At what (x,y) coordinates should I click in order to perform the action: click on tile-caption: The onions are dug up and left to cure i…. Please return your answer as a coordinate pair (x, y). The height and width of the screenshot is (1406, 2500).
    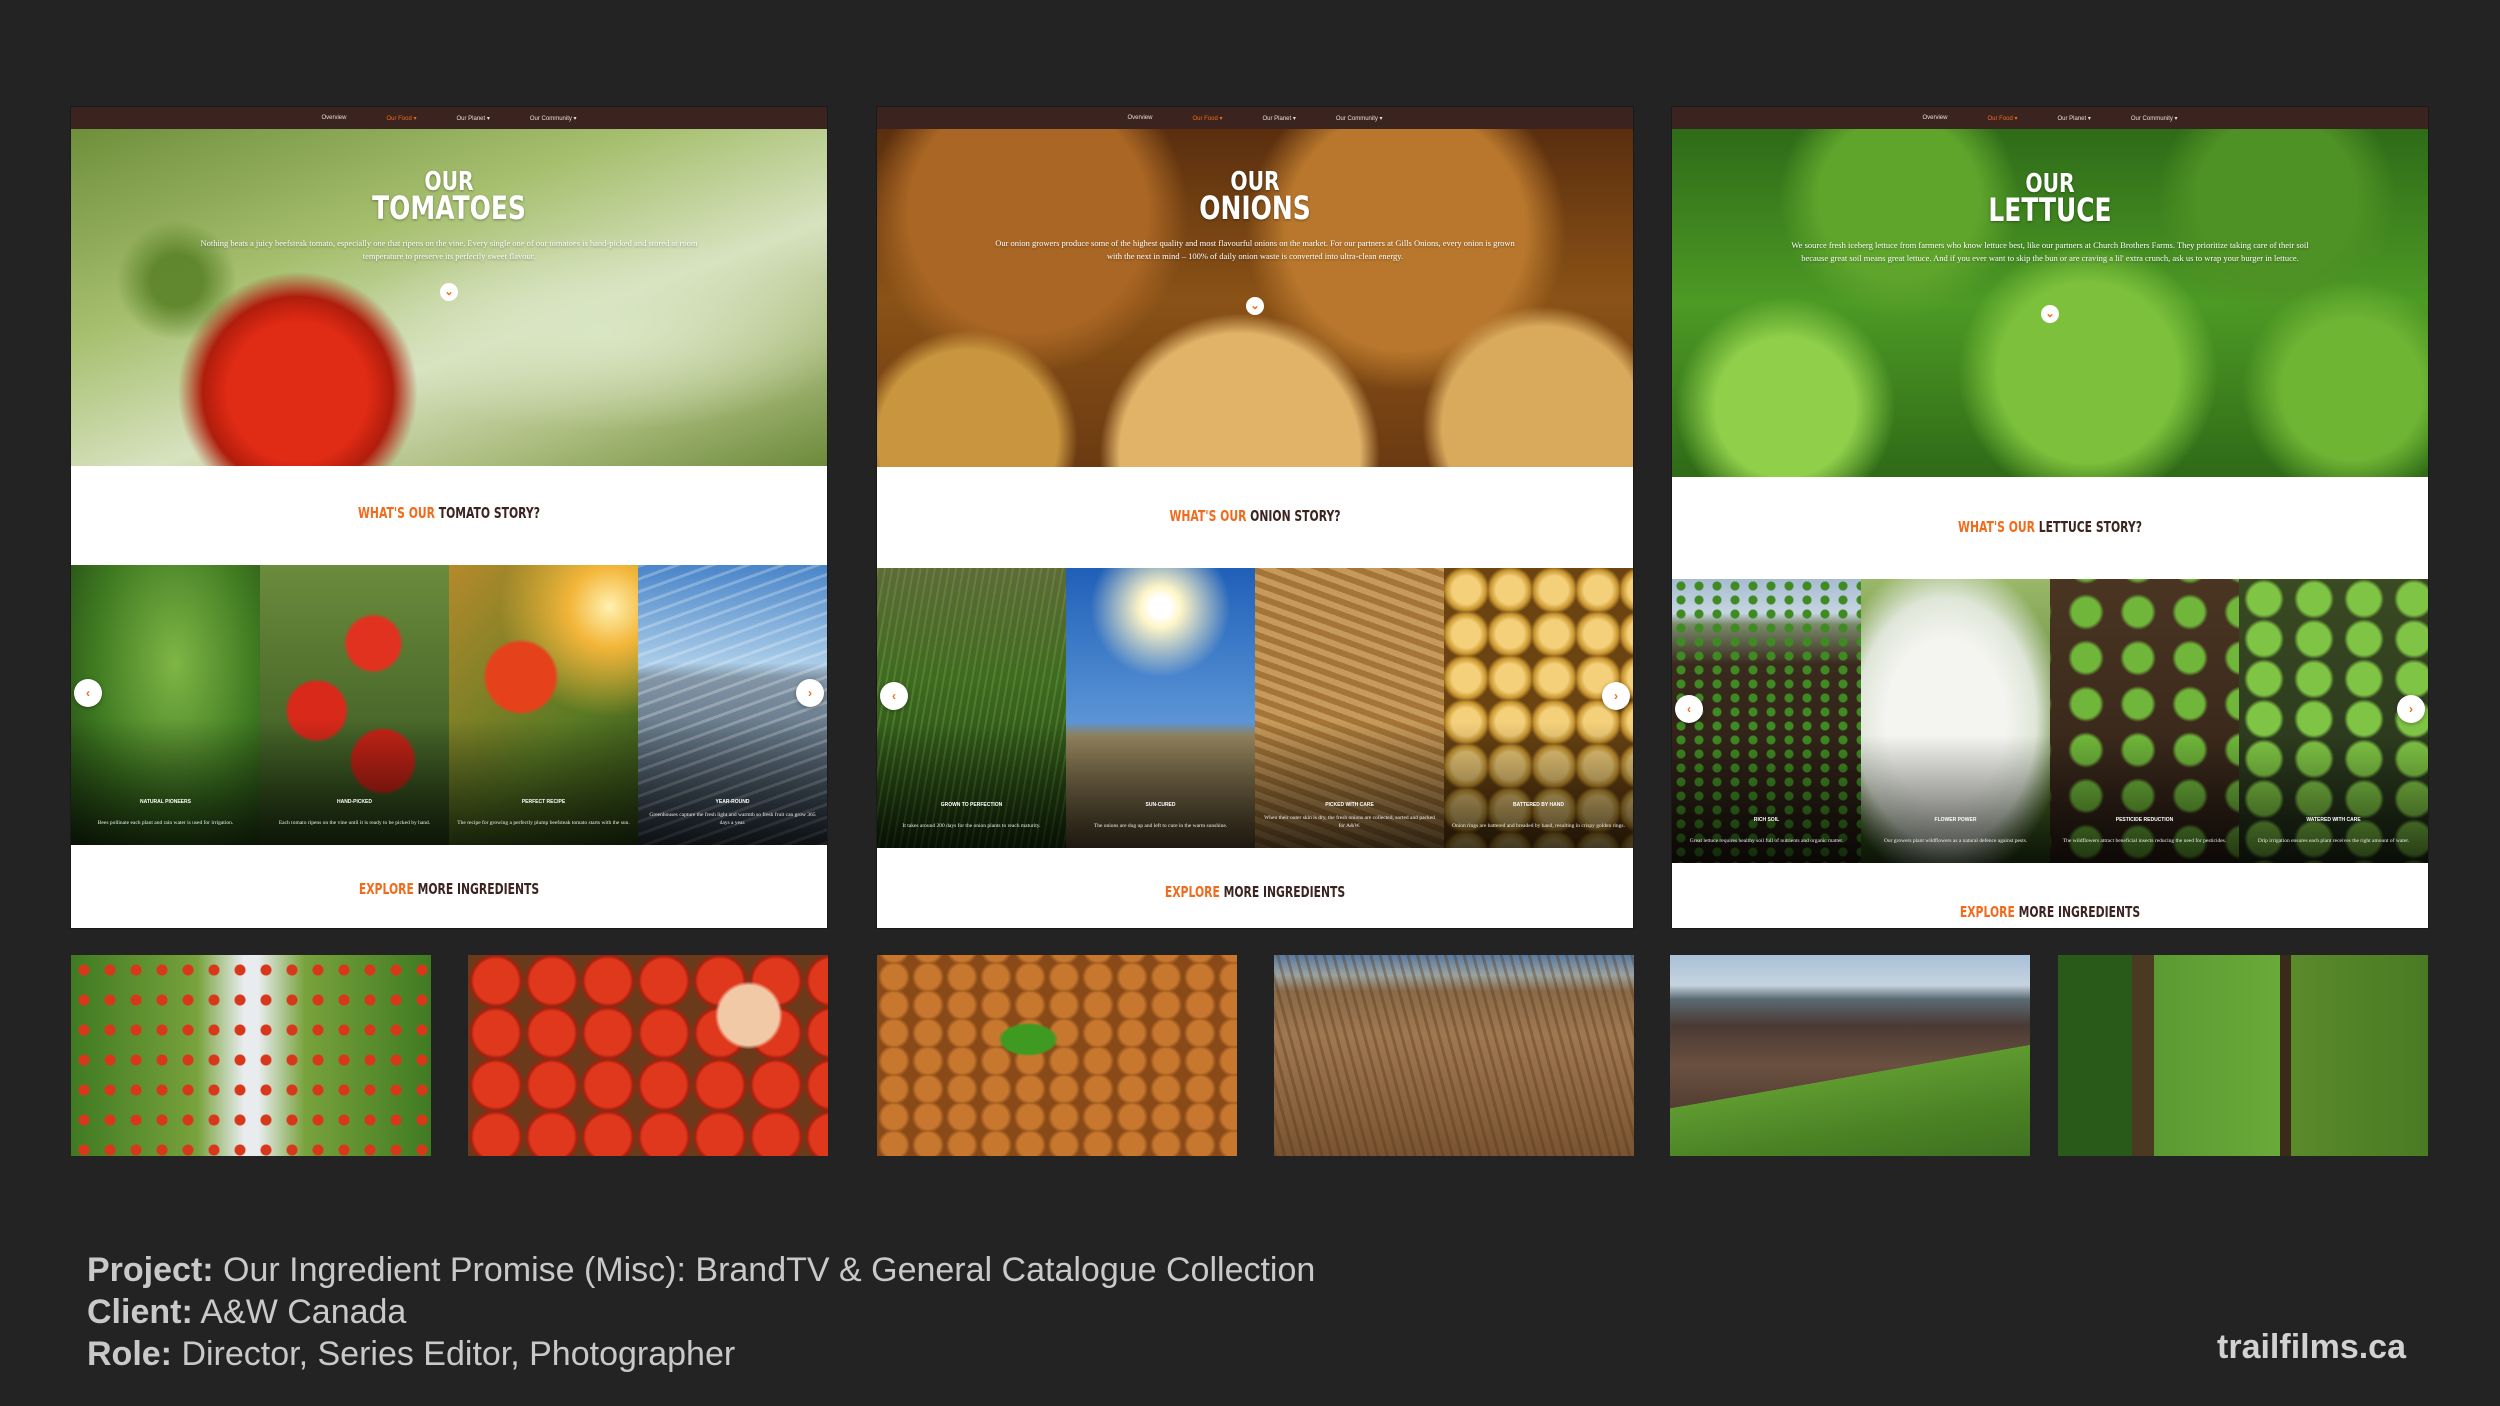
    Looking at the image, I should click on (1160, 825).